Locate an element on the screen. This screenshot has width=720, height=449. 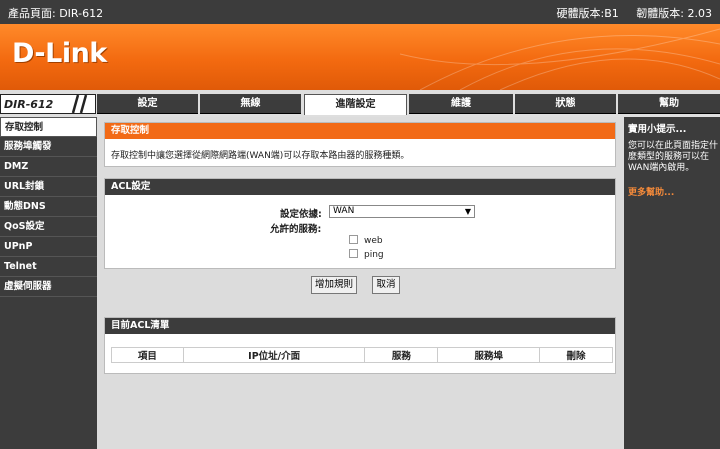
table-header-row: 項目 IP位址/介面 服務 服務埠 刪除 is located at coordinates (362, 355).